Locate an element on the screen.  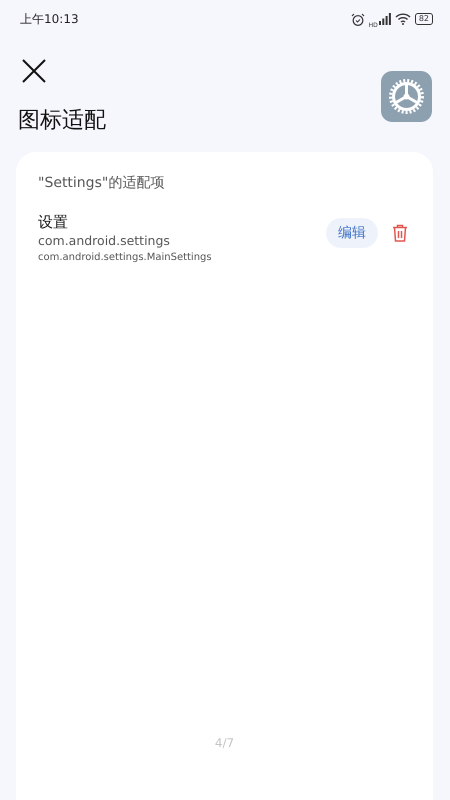
alarm-icon is located at coordinates (357, 19).